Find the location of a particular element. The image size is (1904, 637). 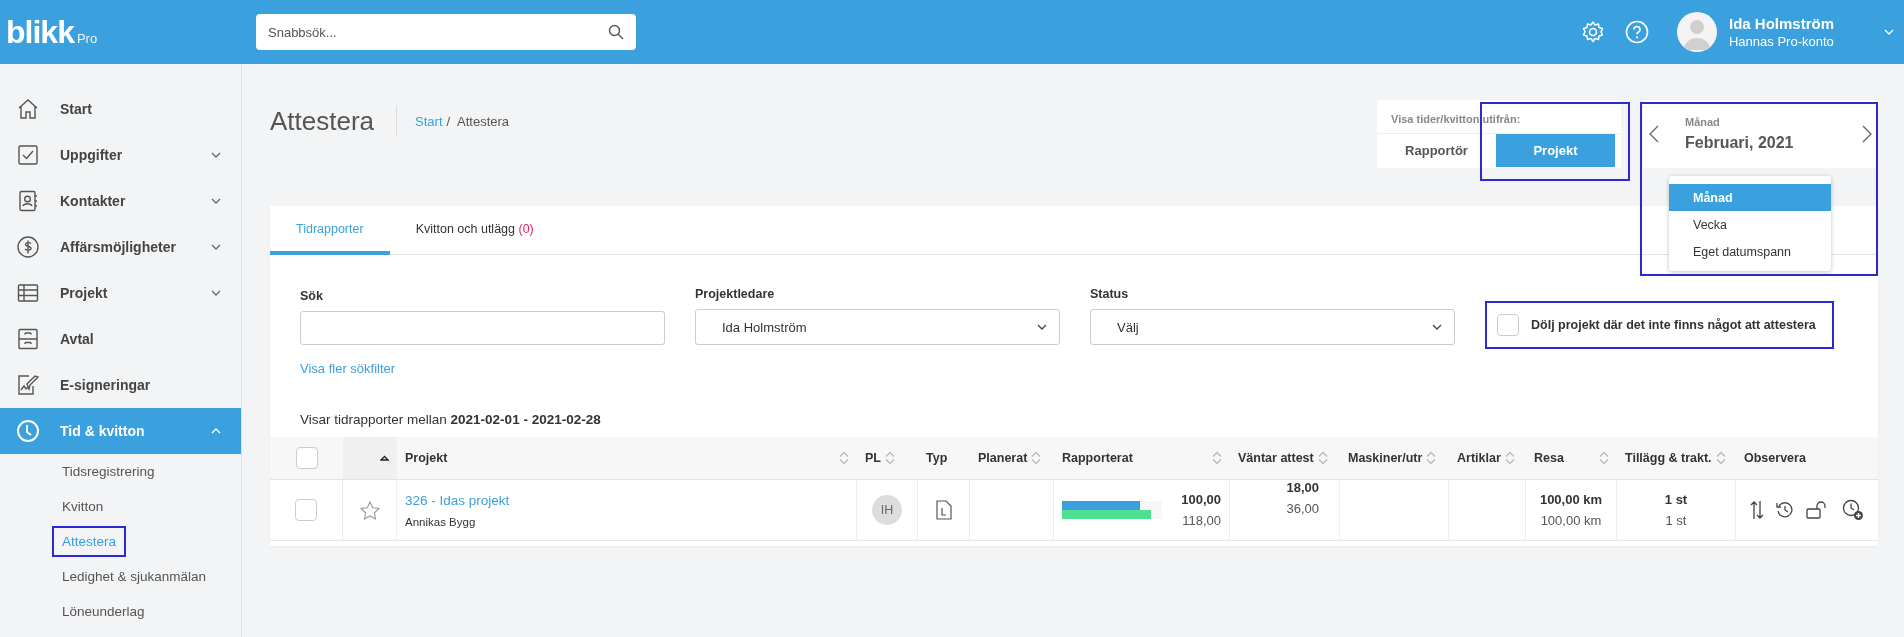

sidebar-item: Avtal is located at coordinates (120, 339).